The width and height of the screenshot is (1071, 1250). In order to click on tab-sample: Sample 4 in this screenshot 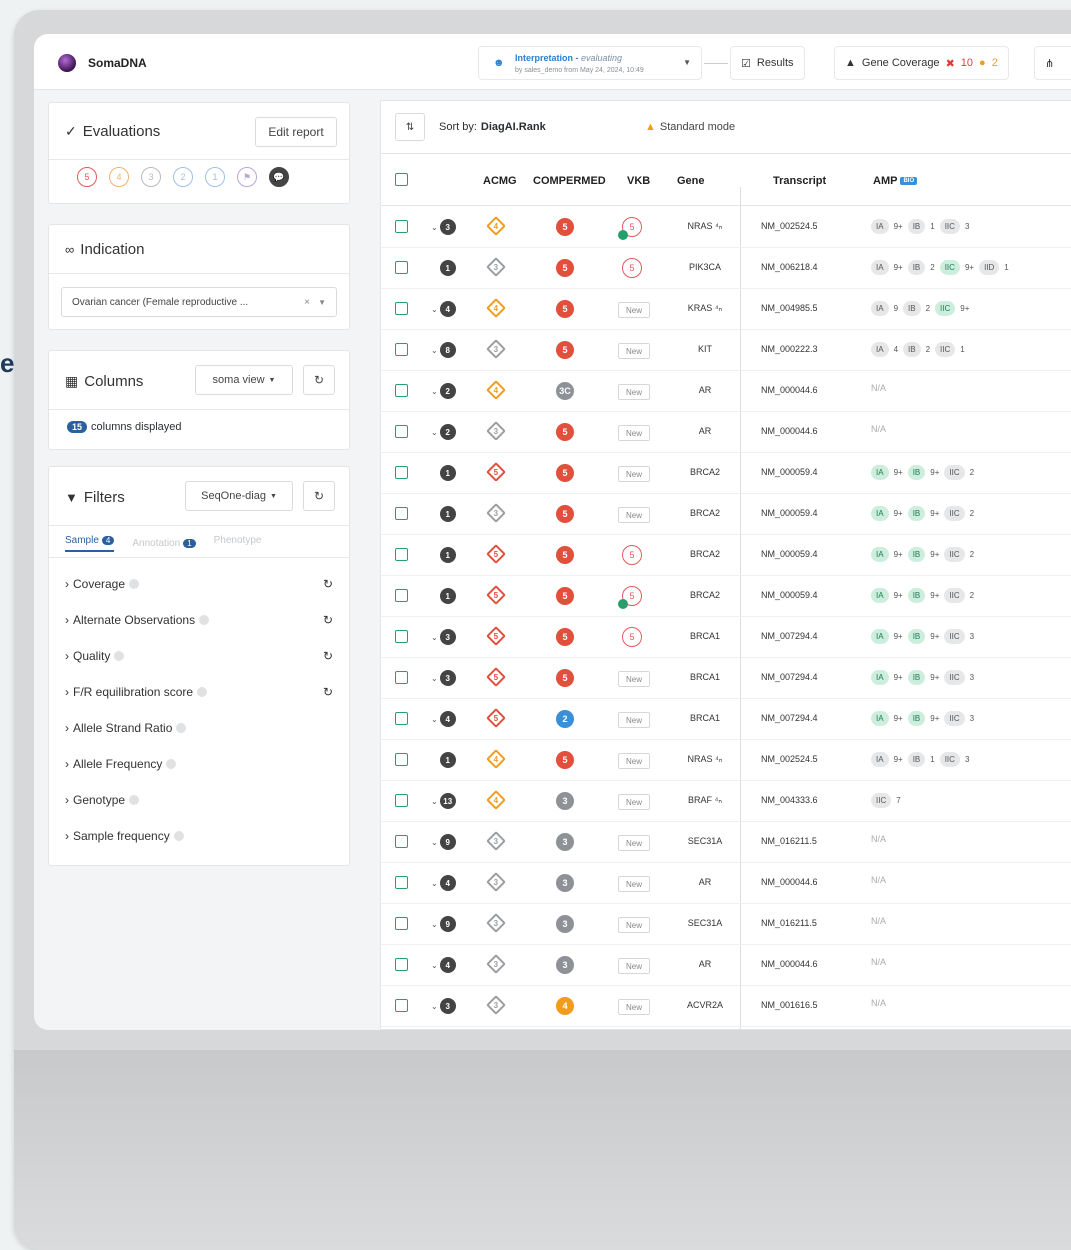, I will do `click(90, 543)`.